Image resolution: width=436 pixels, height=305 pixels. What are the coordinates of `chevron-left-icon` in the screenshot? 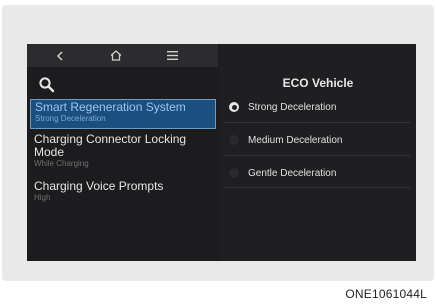 It's located at (59, 55).